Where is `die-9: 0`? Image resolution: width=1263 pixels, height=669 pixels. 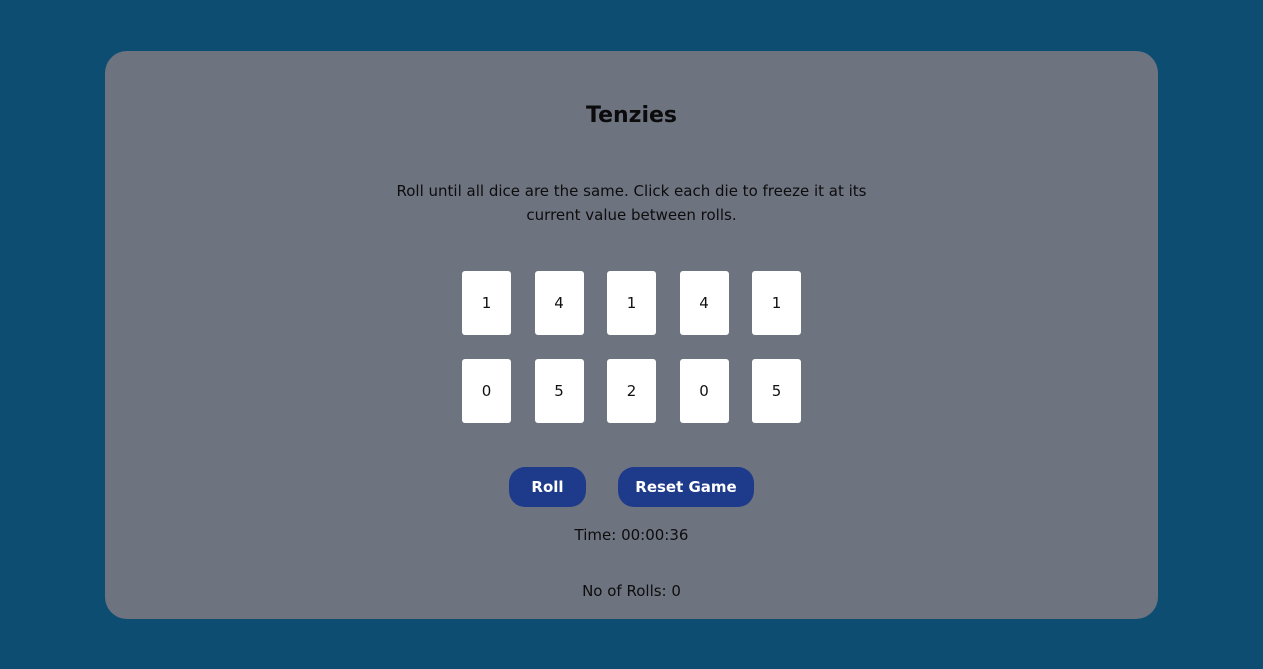 die-9: 0 is located at coordinates (704, 391).